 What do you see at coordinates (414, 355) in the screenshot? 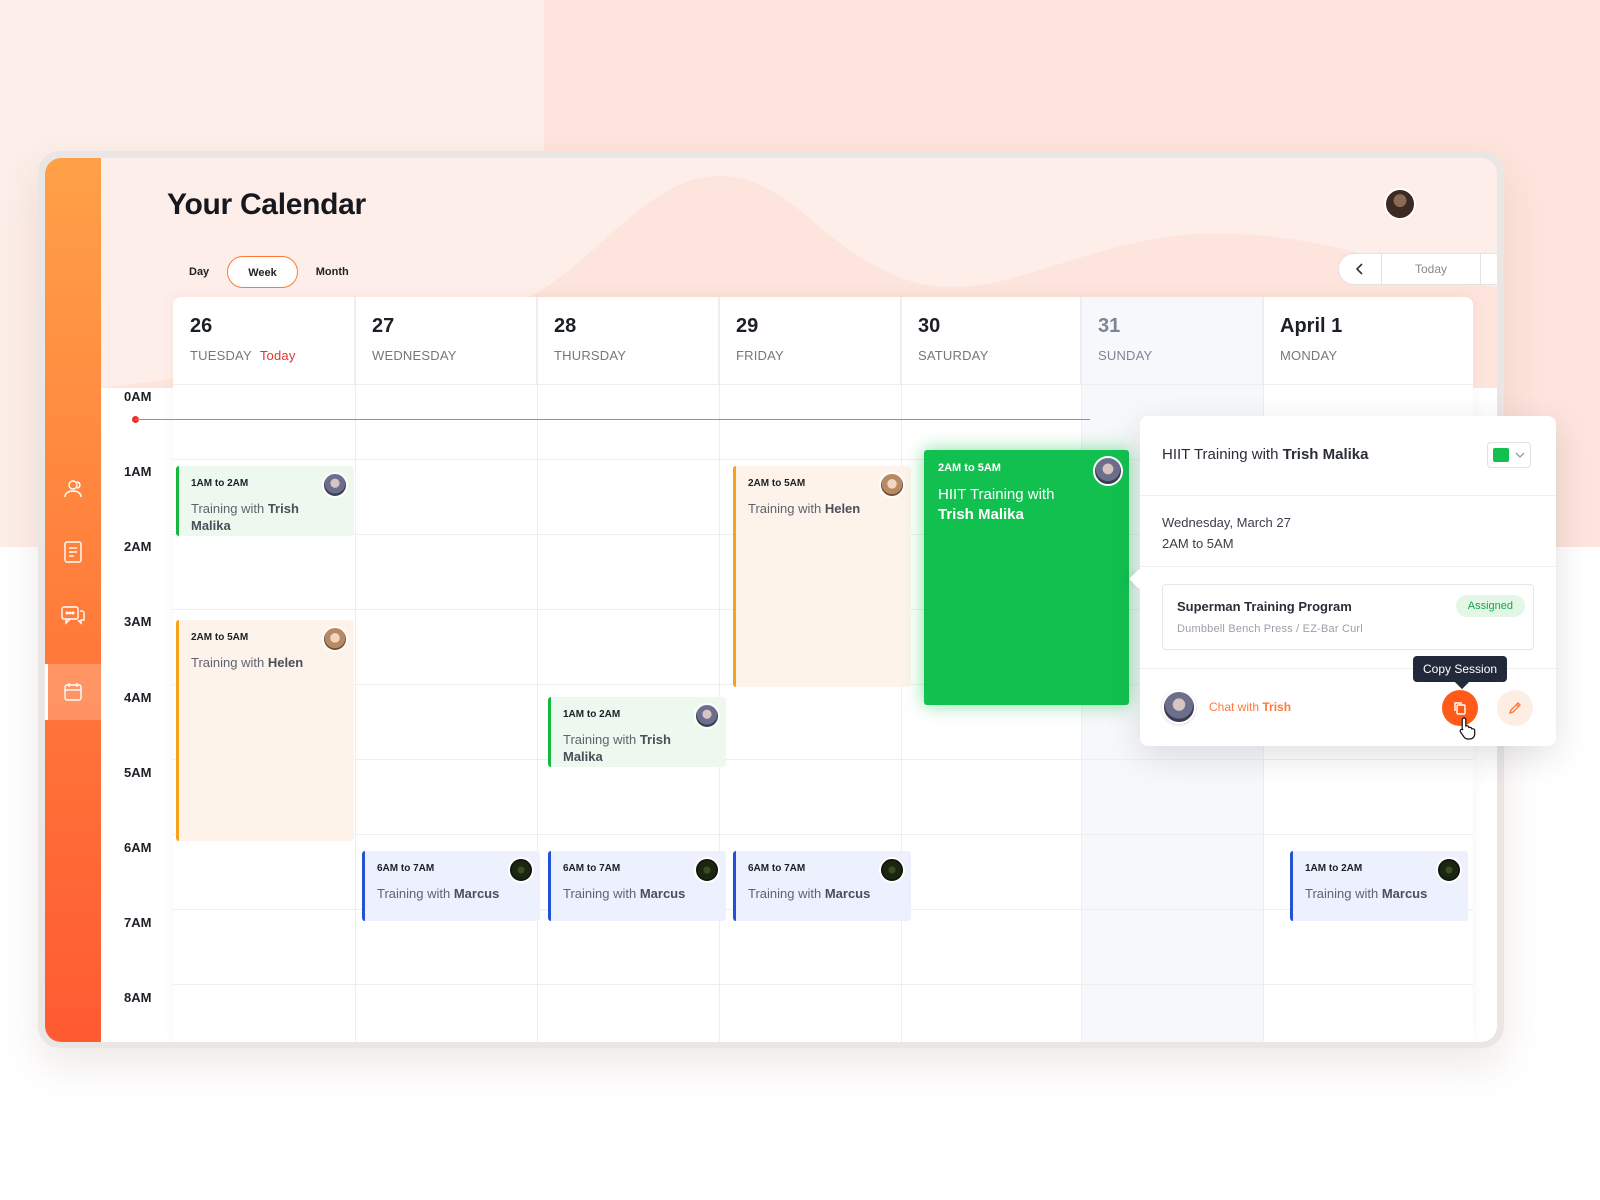
I see `day-name: WEDNESDAY` at bounding box center [414, 355].